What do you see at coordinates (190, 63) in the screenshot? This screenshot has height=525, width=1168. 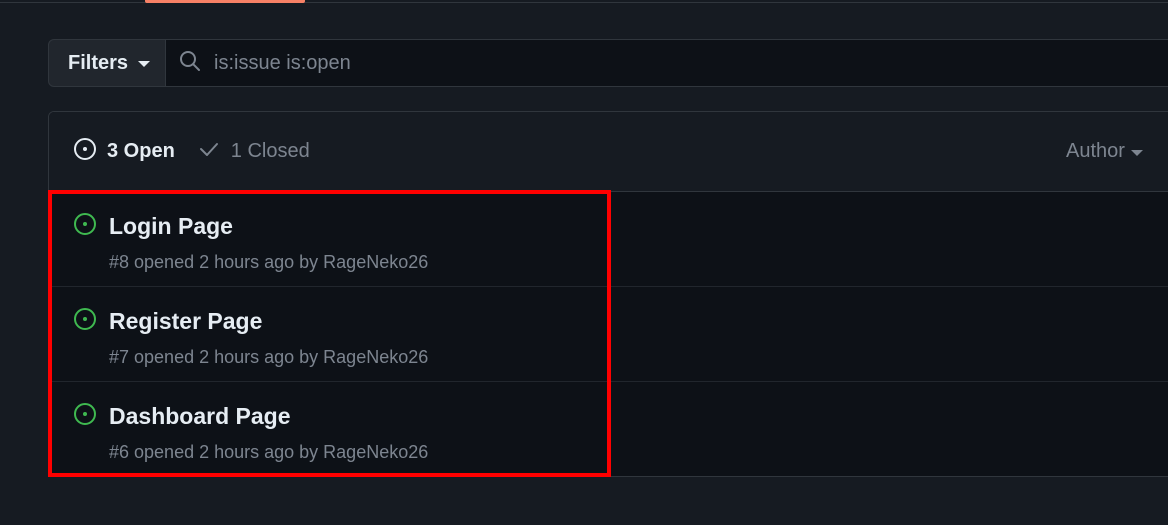 I see `search-icon` at bounding box center [190, 63].